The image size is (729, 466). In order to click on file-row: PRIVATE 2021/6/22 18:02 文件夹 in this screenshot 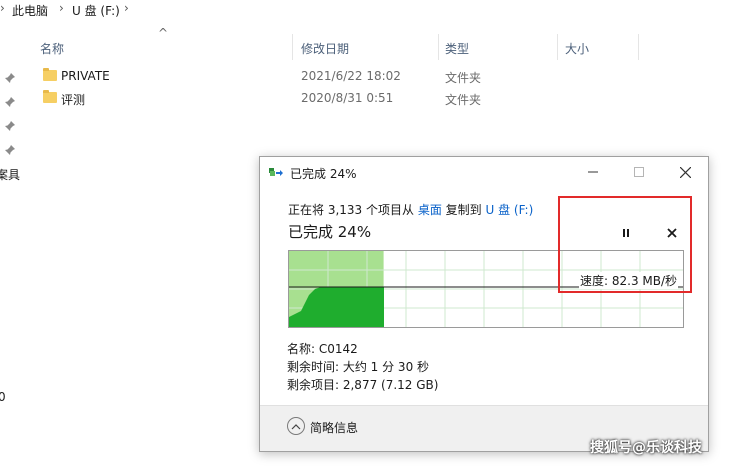, I will do `click(364, 78)`.